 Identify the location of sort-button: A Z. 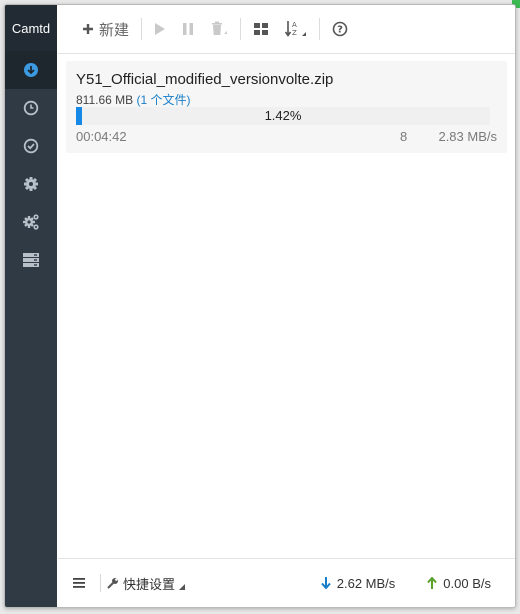
(296, 29).